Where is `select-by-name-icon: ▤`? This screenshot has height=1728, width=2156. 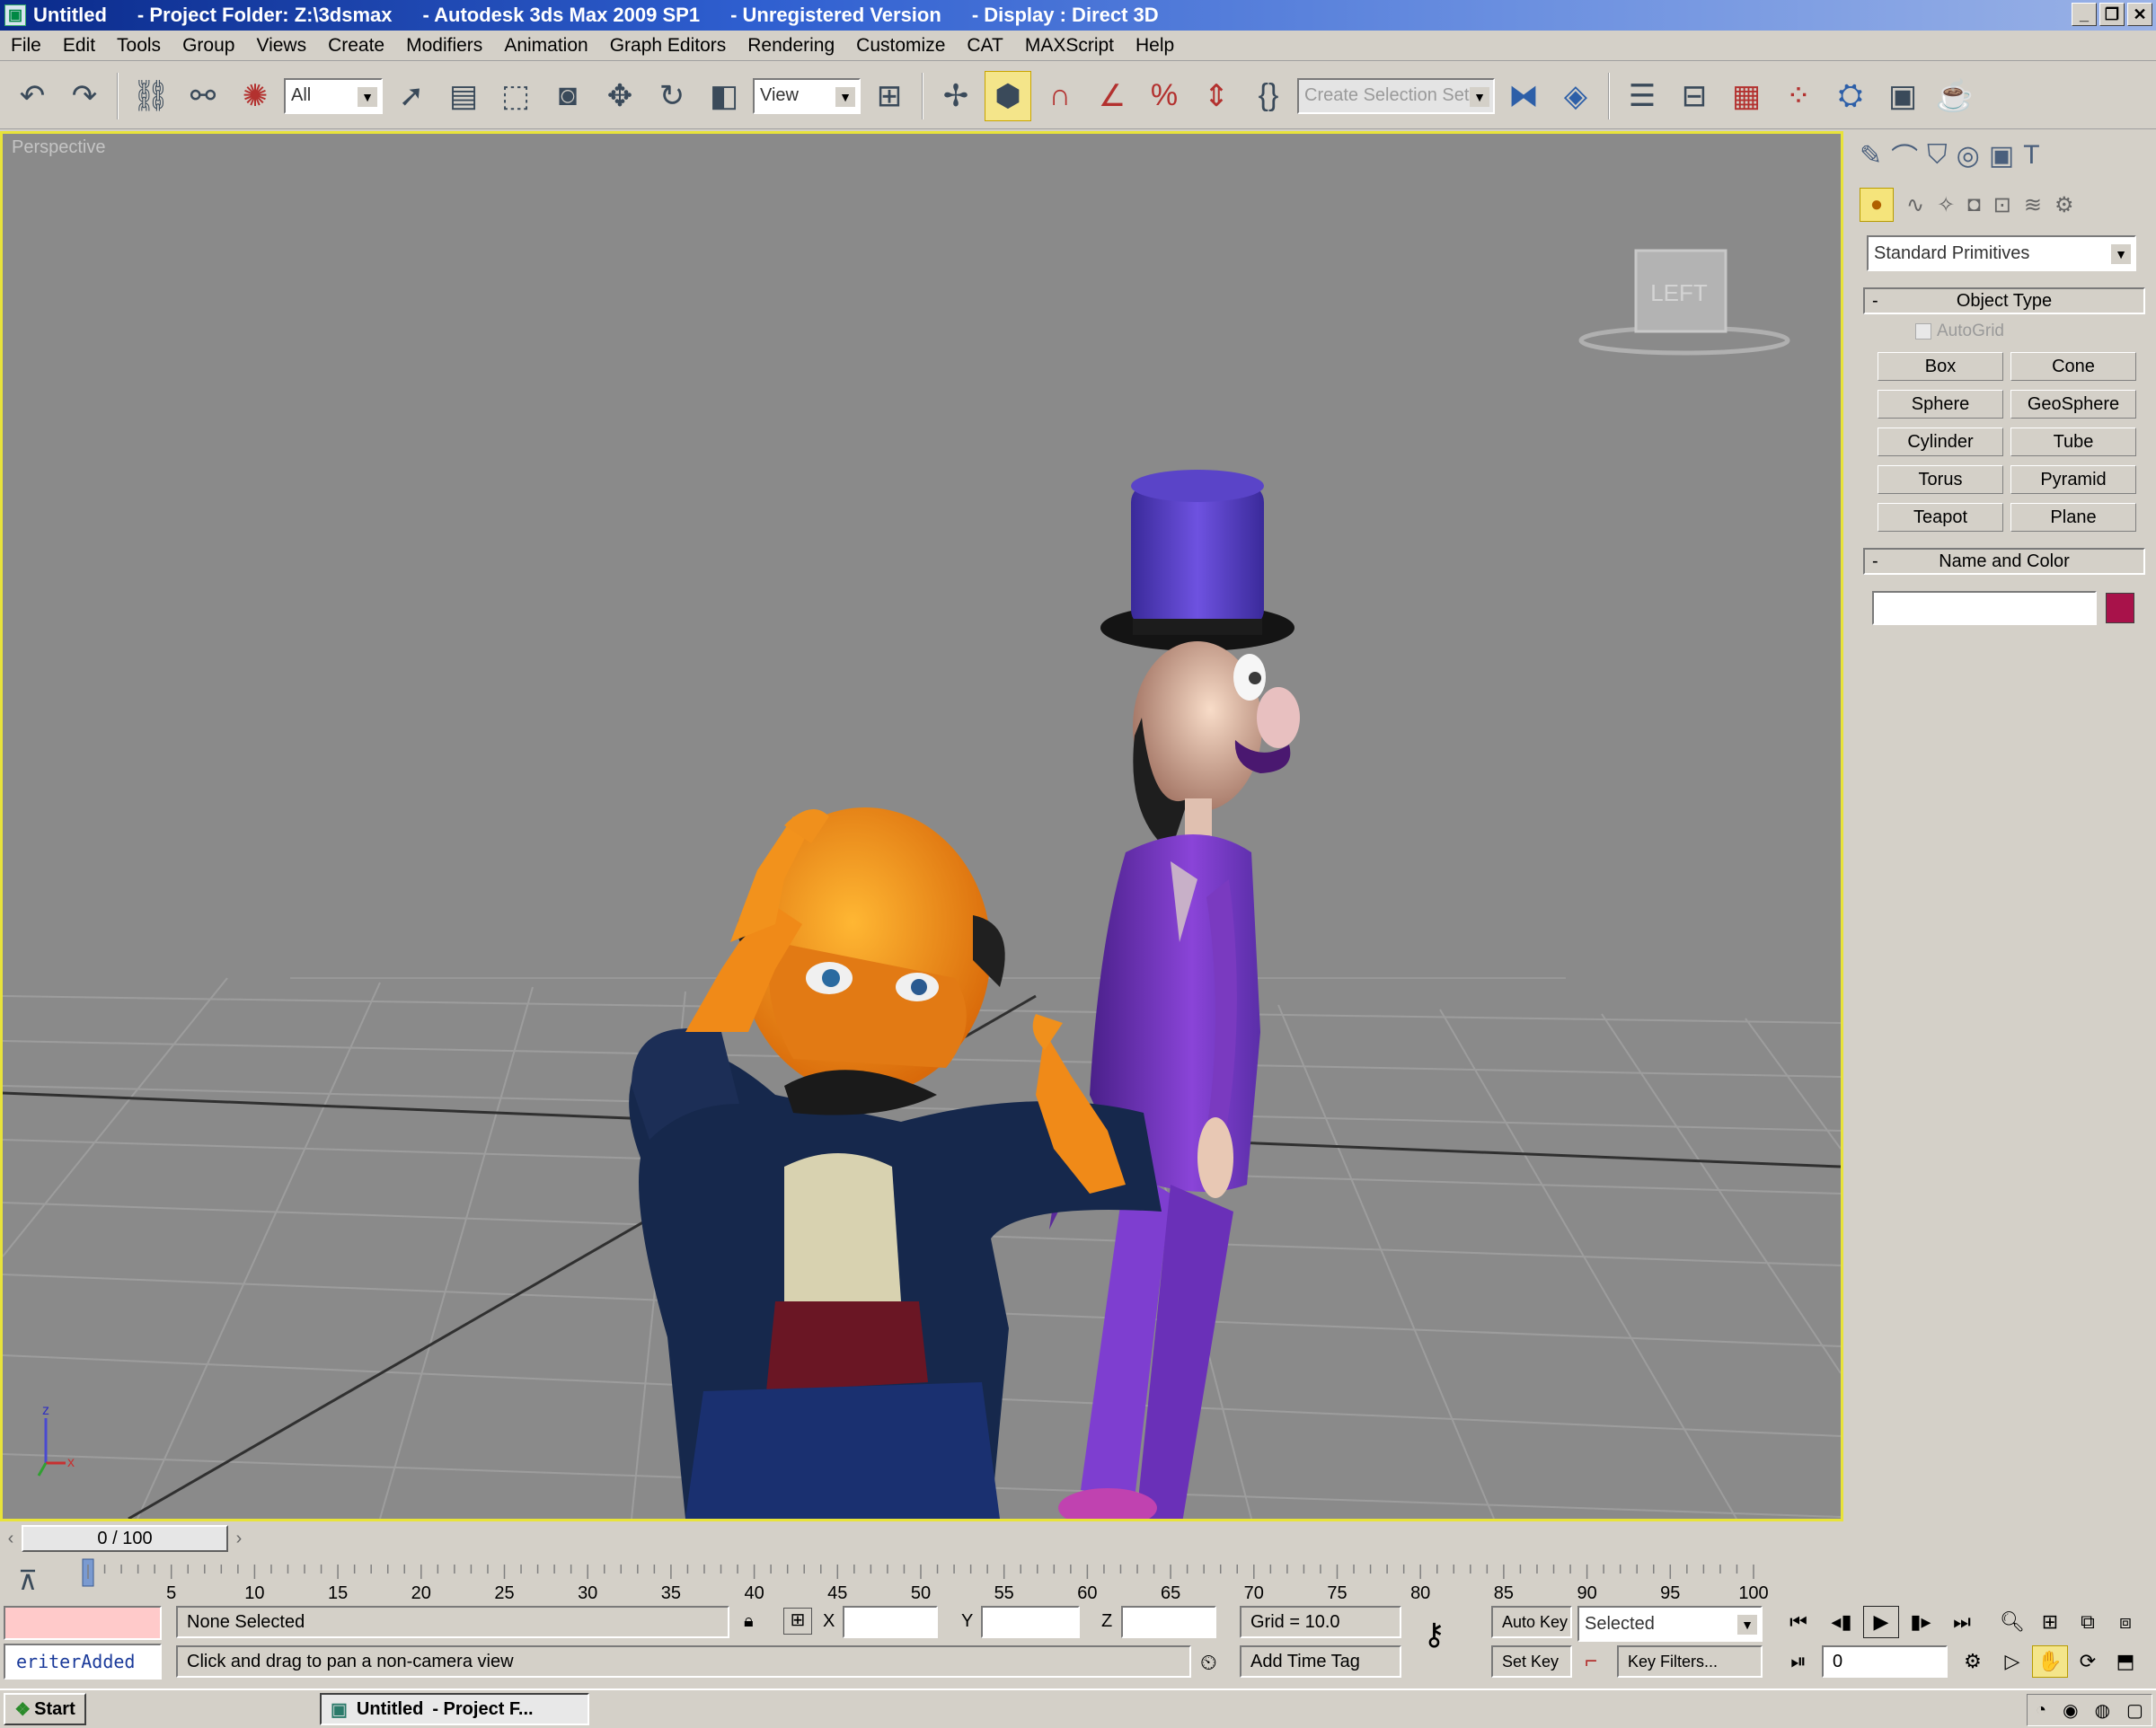 select-by-name-icon: ▤ is located at coordinates (463, 96).